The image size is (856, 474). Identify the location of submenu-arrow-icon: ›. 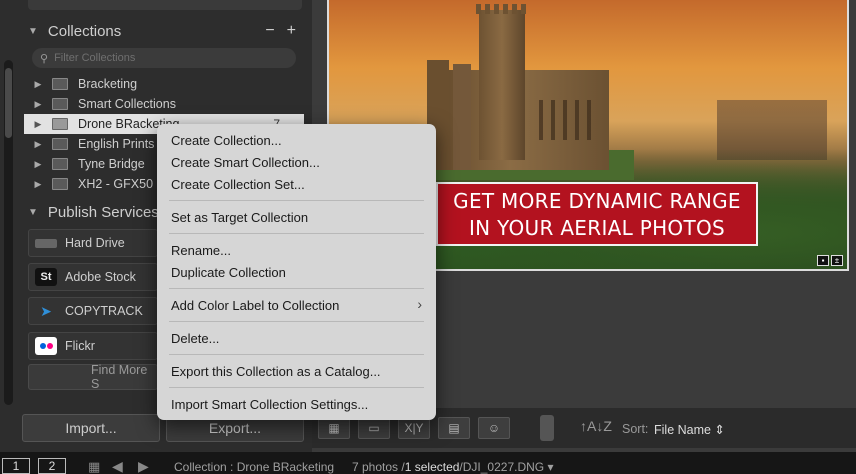
(419, 304).